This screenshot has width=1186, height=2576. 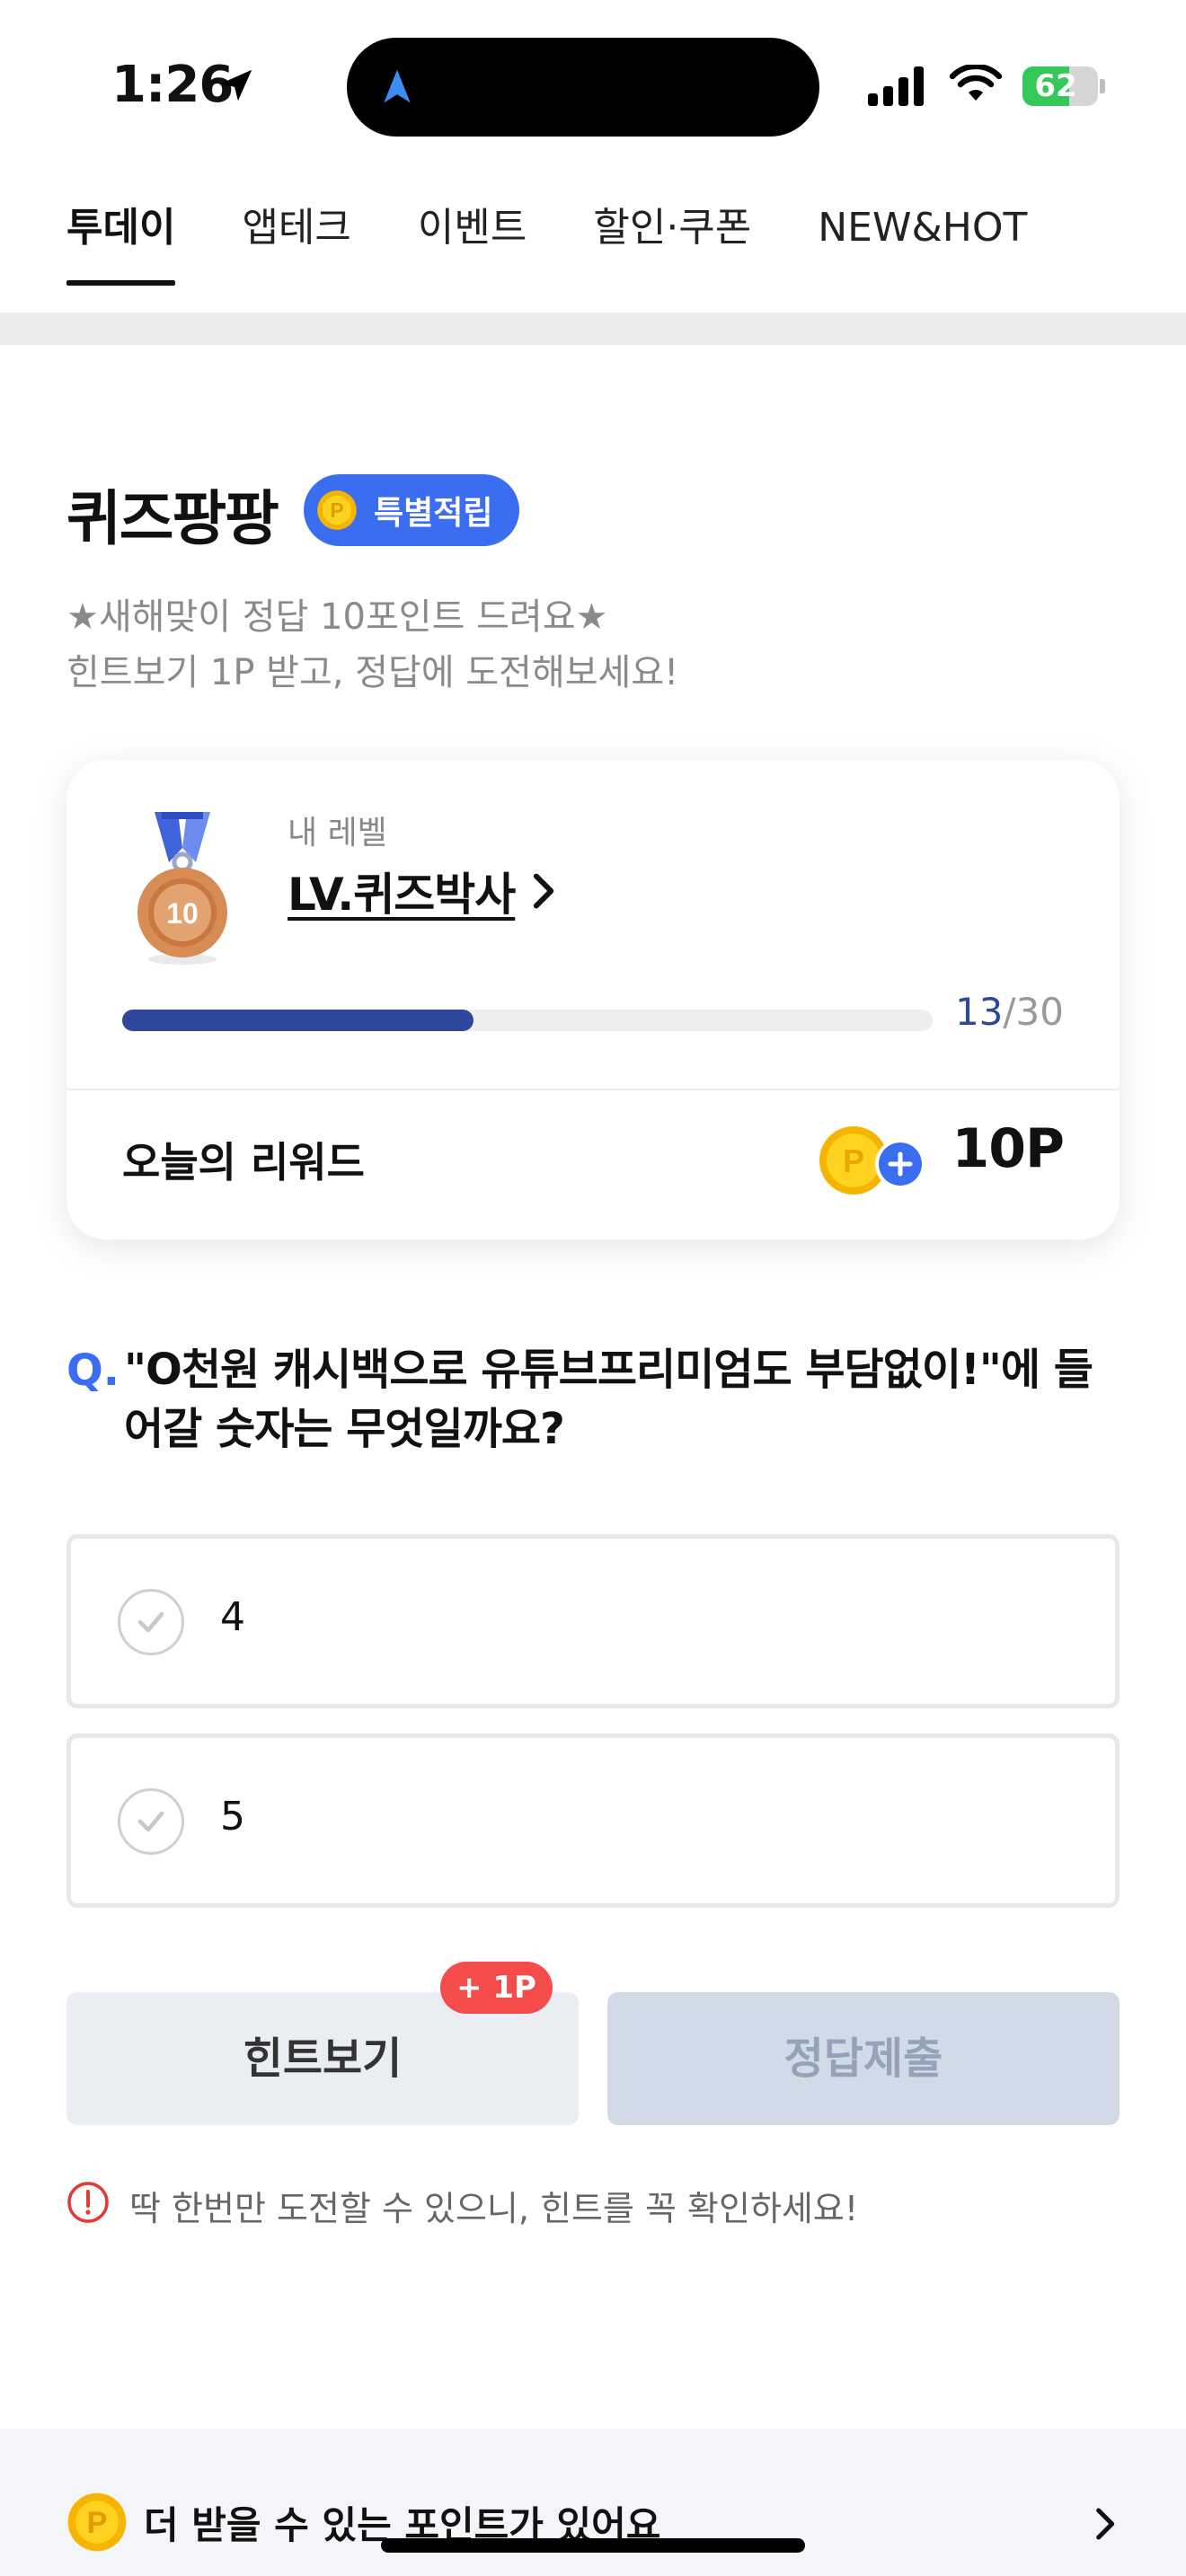 I want to click on medal-icon: 10, so click(x=182, y=888).